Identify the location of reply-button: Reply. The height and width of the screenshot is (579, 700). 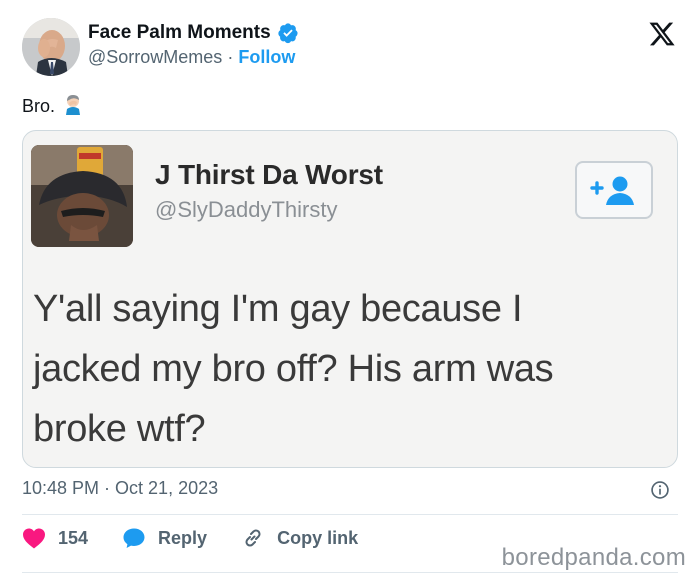
(164, 538).